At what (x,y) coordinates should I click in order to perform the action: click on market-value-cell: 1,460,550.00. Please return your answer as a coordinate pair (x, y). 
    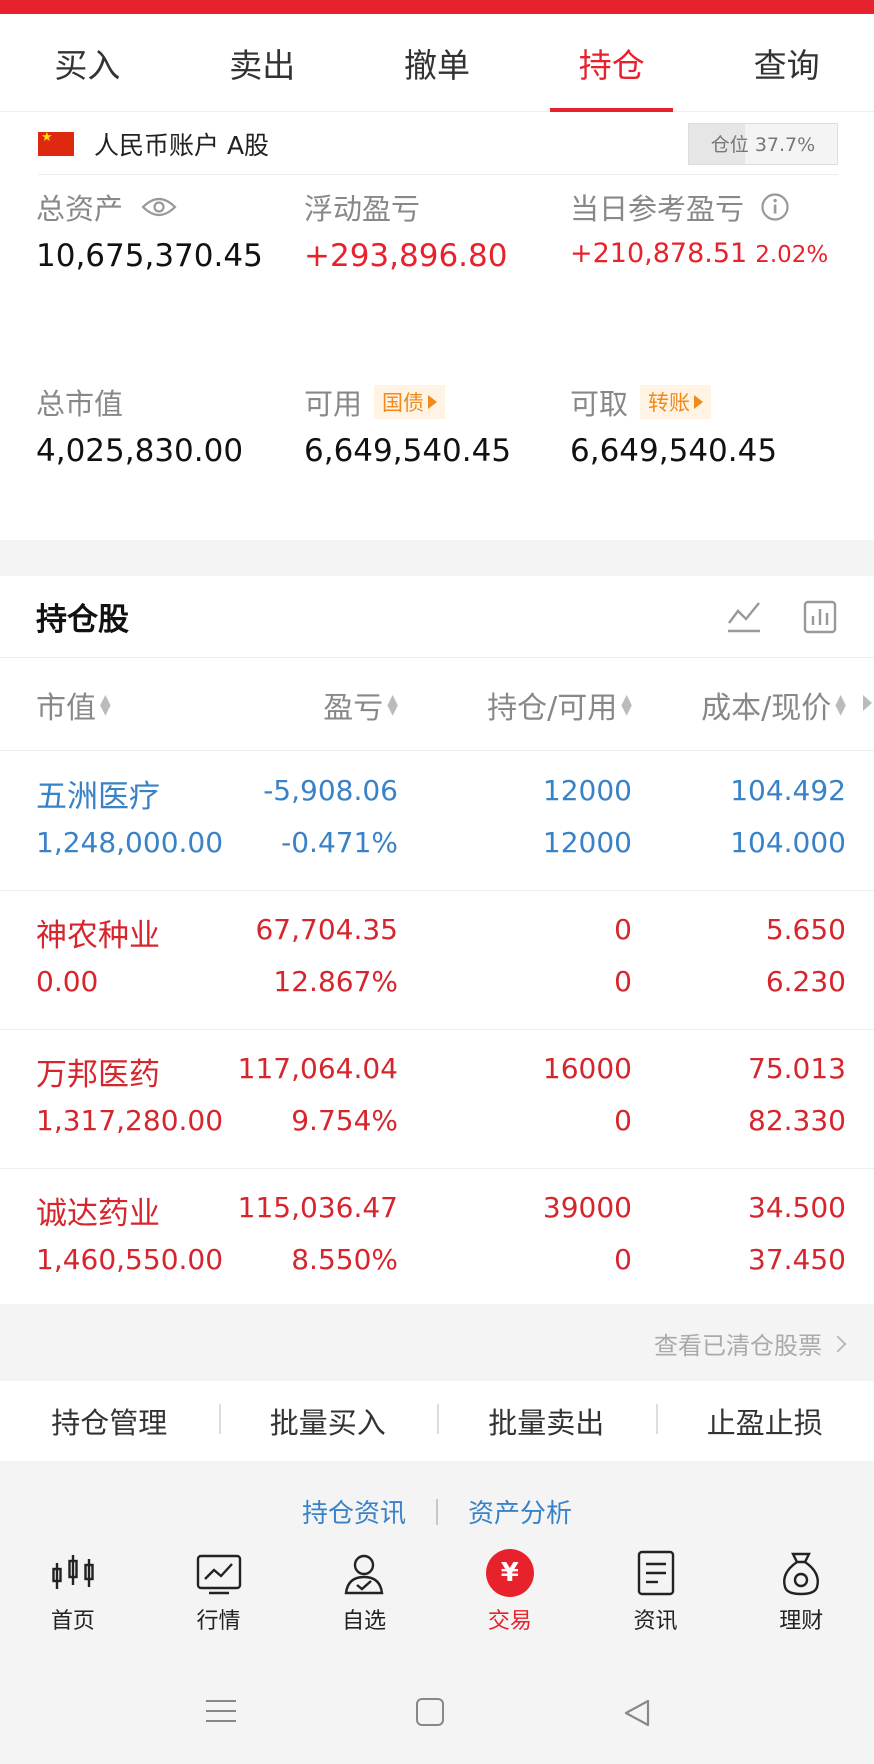
    Looking at the image, I should click on (130, 1259).